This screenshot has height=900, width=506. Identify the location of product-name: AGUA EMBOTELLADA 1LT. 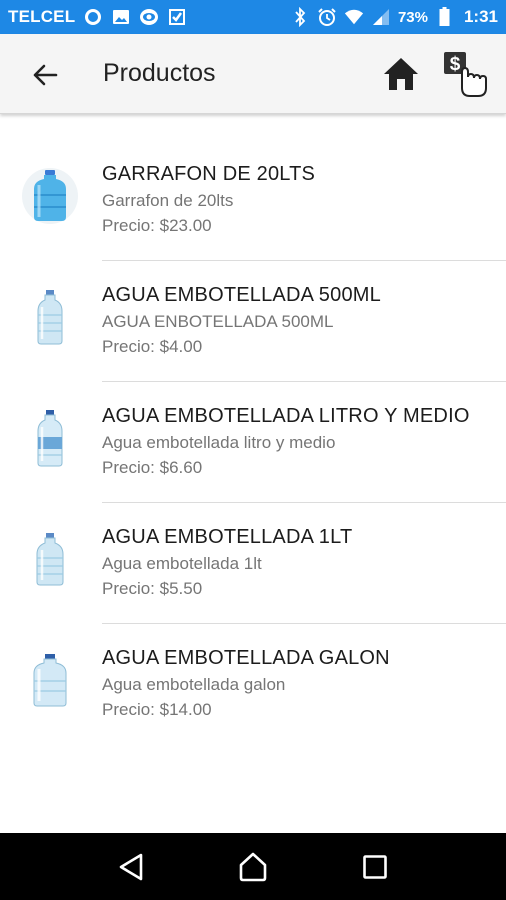
(227, 537).